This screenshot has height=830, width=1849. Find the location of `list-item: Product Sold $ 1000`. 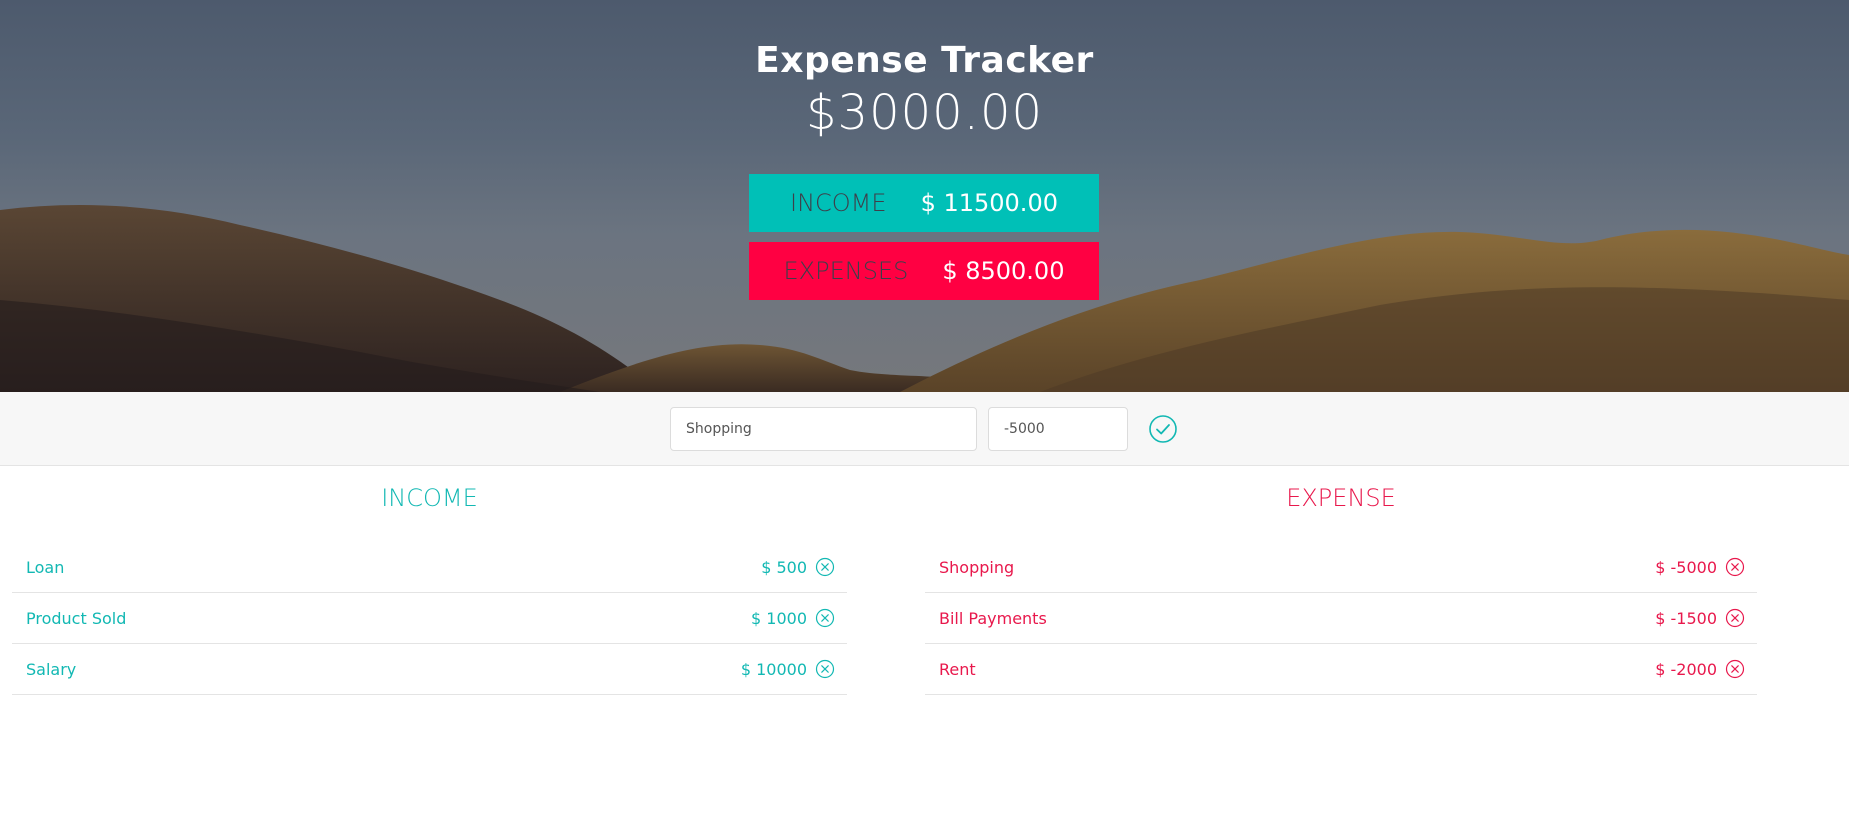

list-item: Product Sold $ 1000 is located at coordinates (429, 618).